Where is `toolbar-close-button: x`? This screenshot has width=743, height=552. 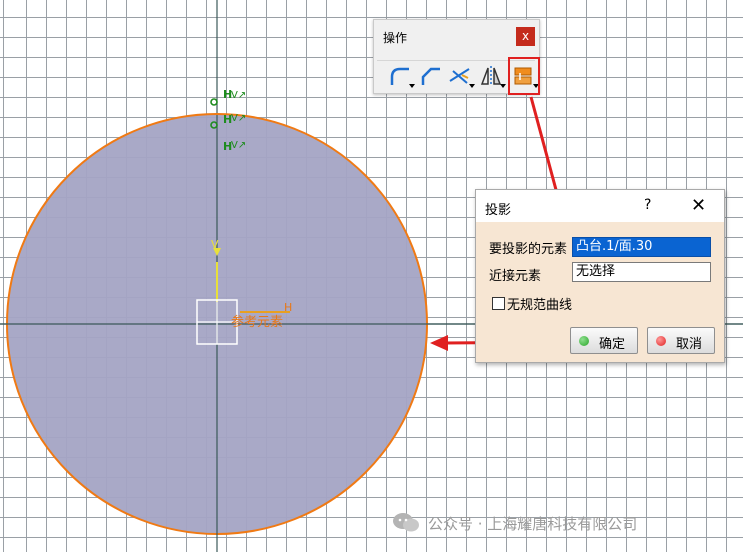
toolbar-close-button: x is located at coordinates (525, 36).